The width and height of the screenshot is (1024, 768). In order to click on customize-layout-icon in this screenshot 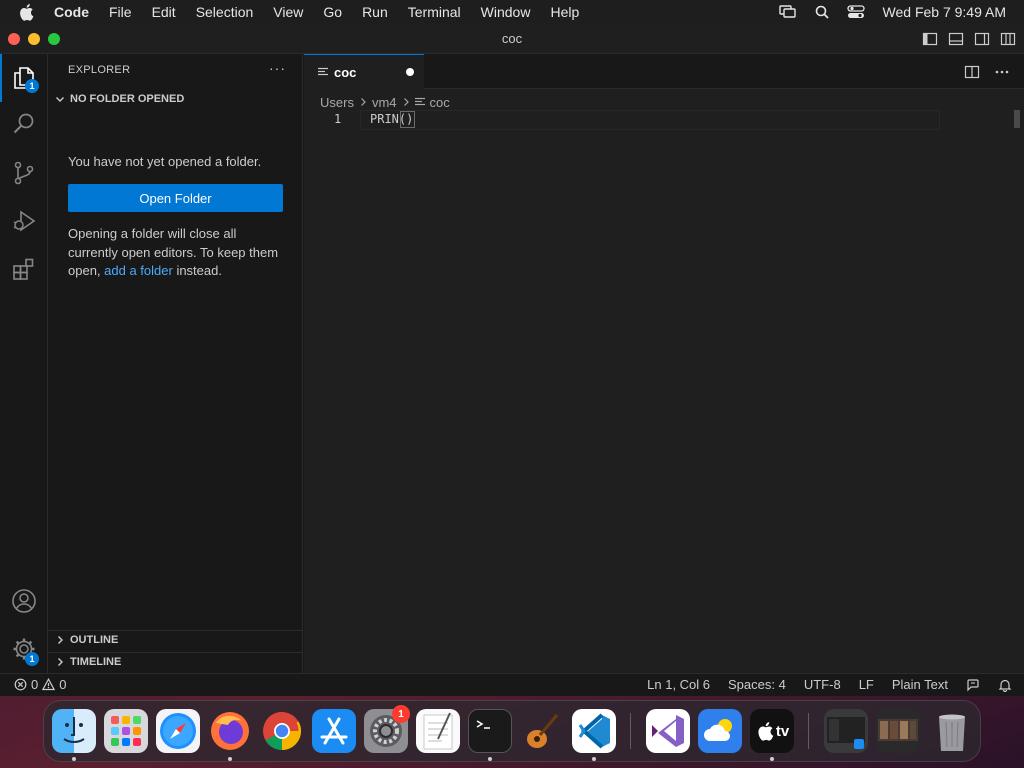, I will do `click(1008, 39)`.